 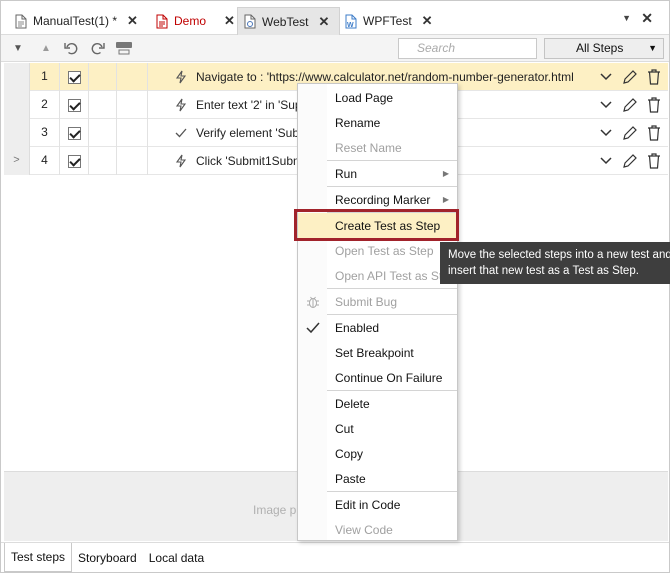 I want to click on tab-overflow-dropdown-icon: ▼, so click(x=626, y=18).